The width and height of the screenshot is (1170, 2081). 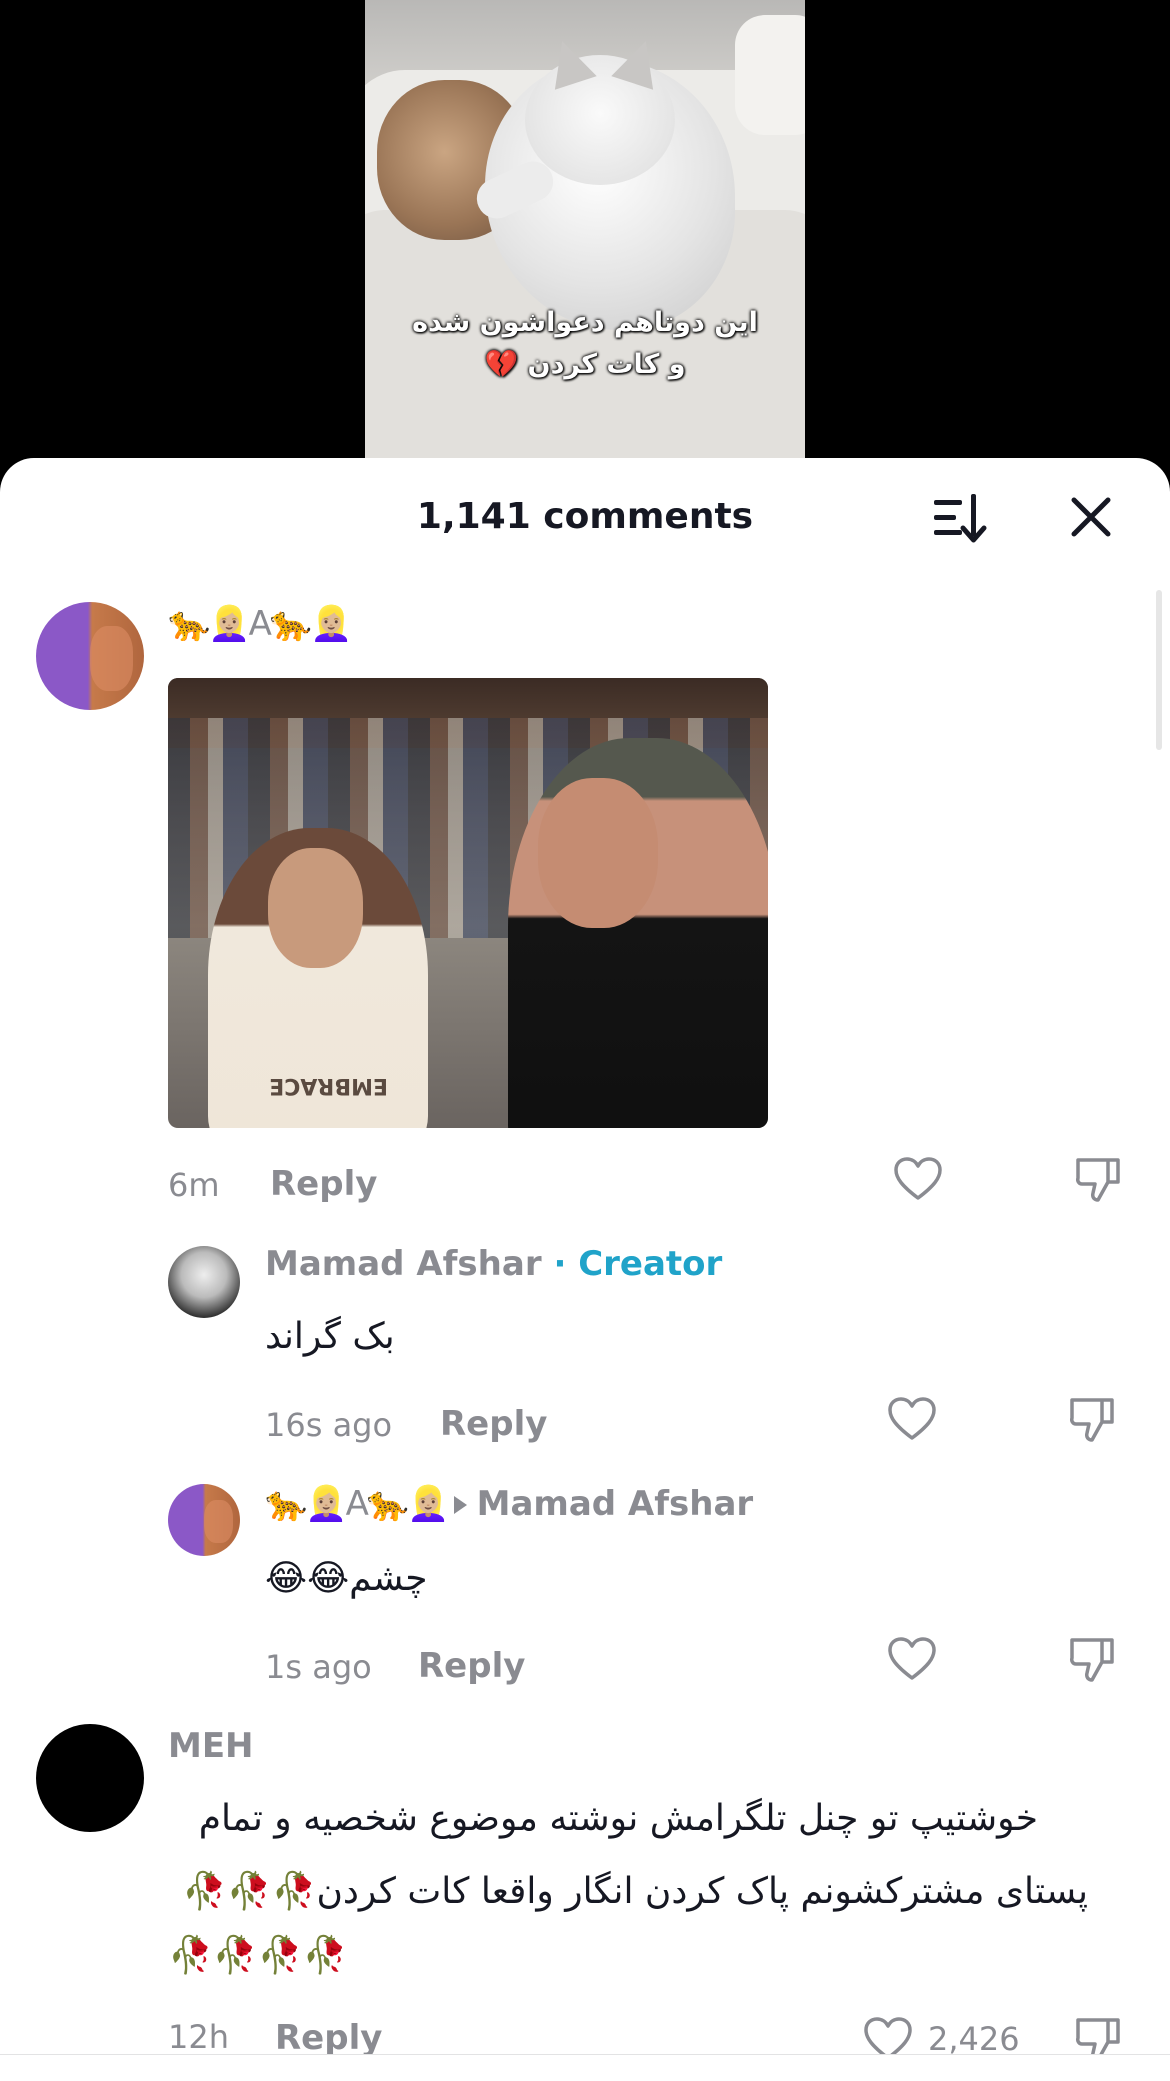 What do you see at coordinates (585, 322) in the screenshot?
I see `video-caption-line-1: این دوتاهم دعواشون شده` at bounding box center [585, 322].